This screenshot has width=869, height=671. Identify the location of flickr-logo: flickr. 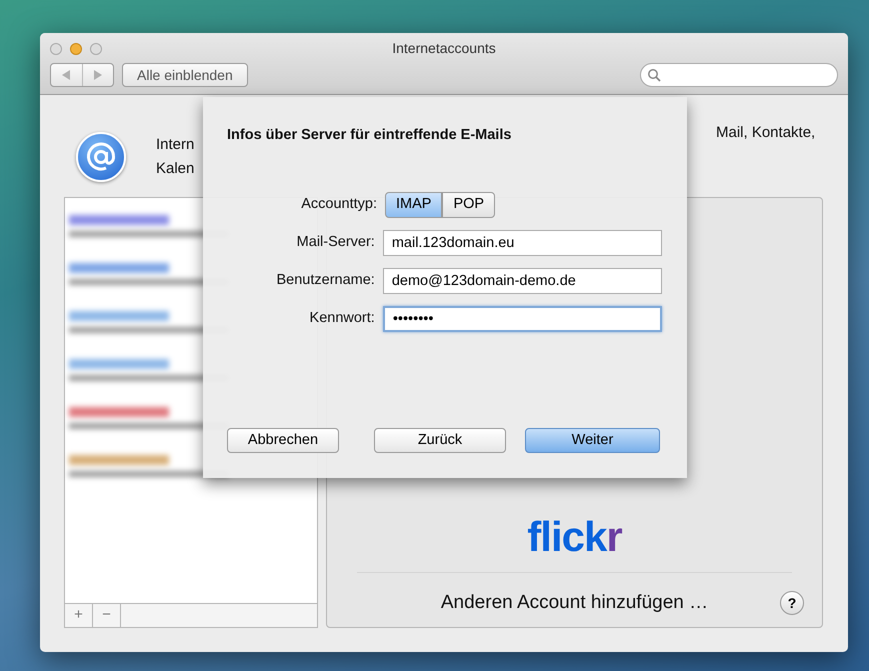
(574, 537).